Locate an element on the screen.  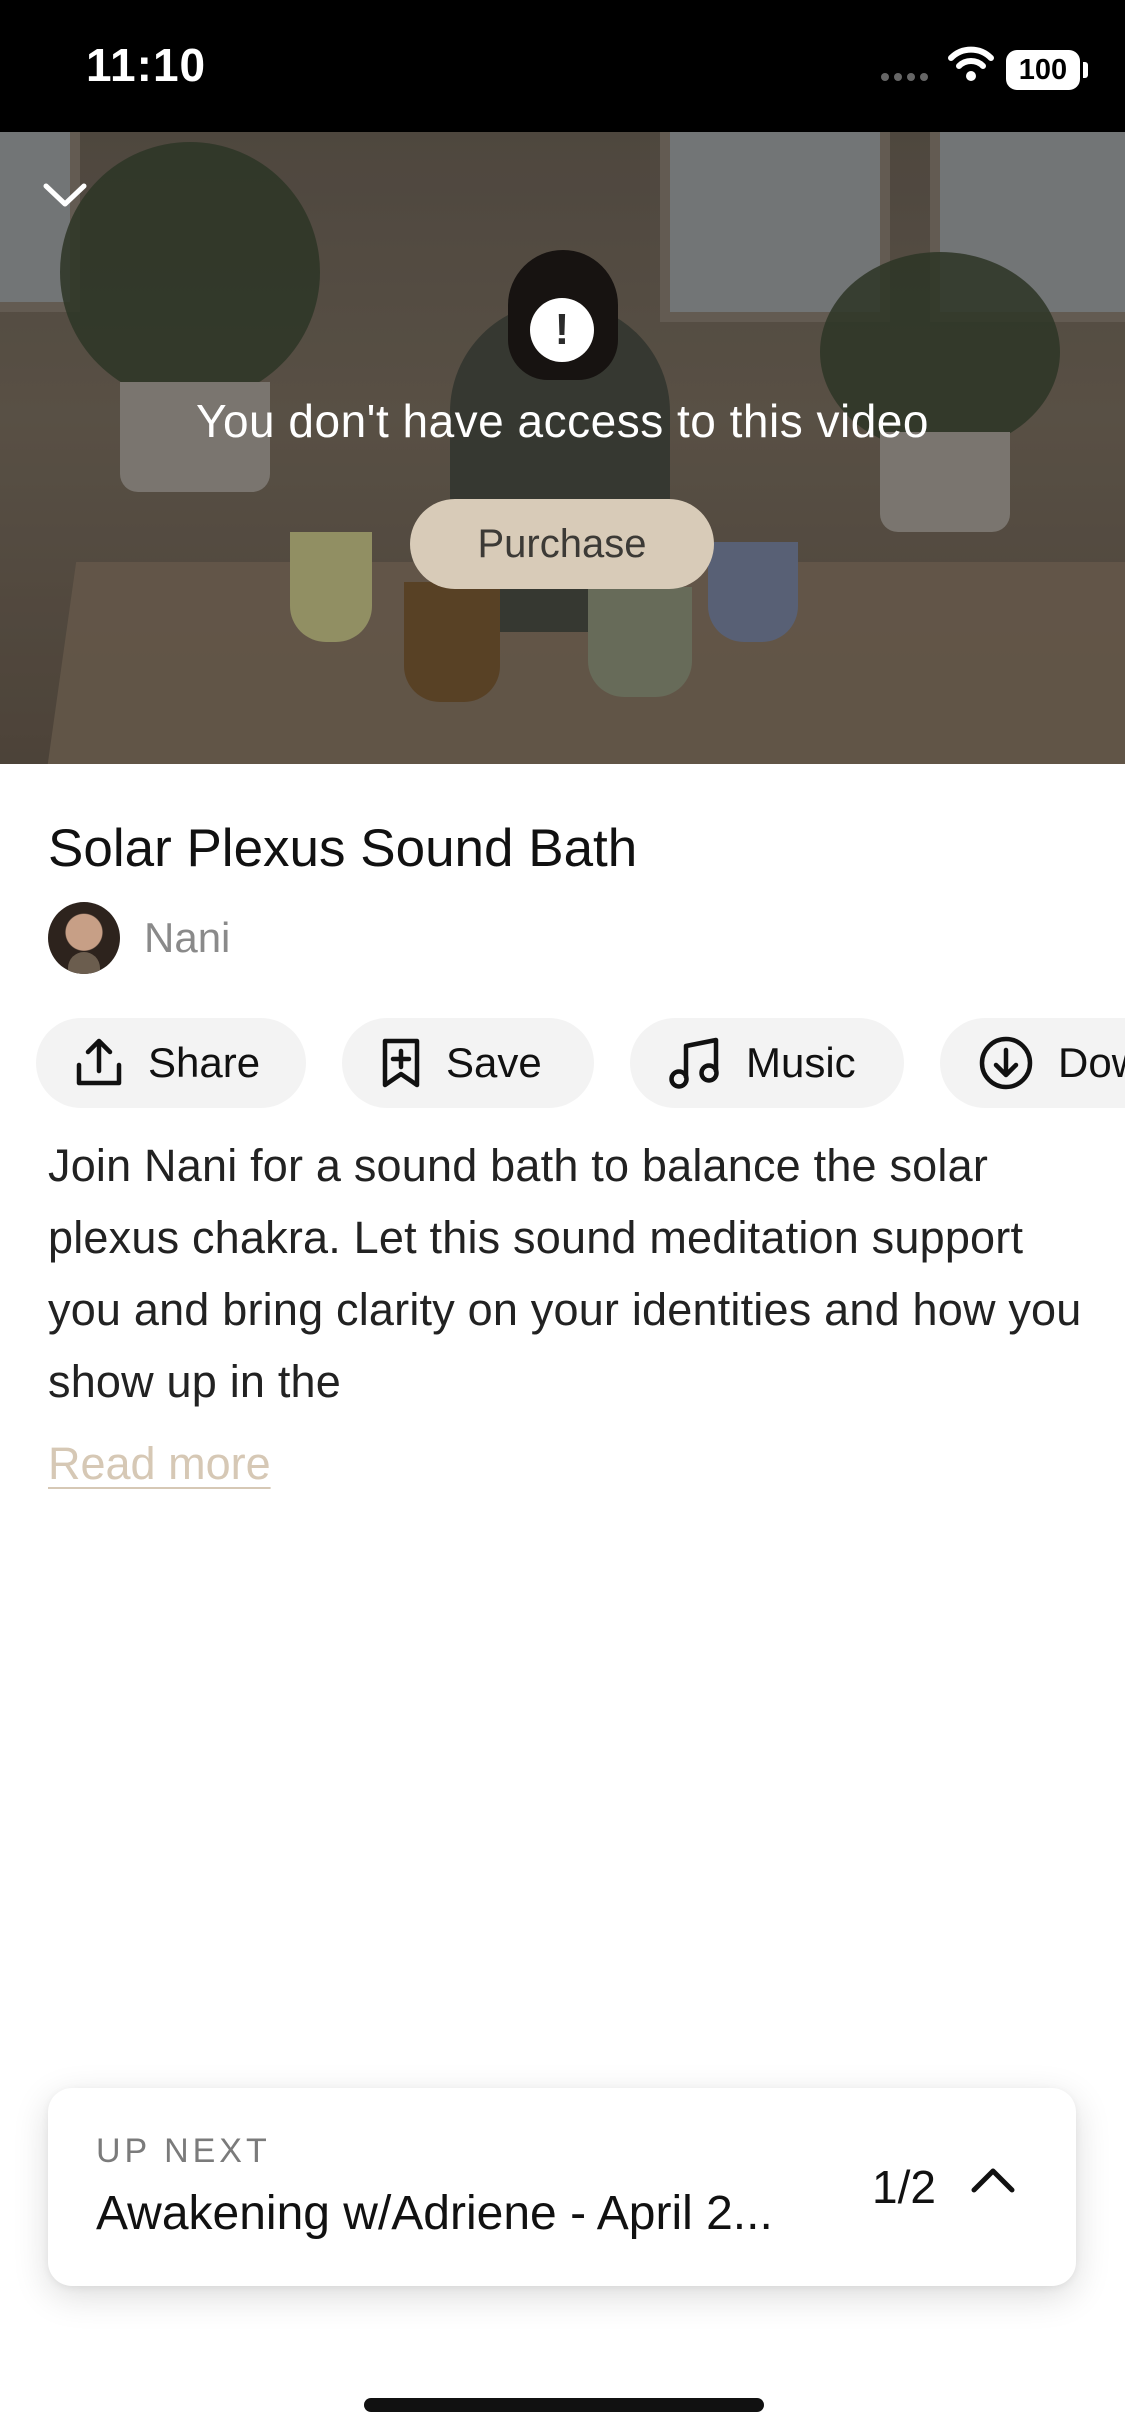
home-indicator is located at coordinates (564, 2405).